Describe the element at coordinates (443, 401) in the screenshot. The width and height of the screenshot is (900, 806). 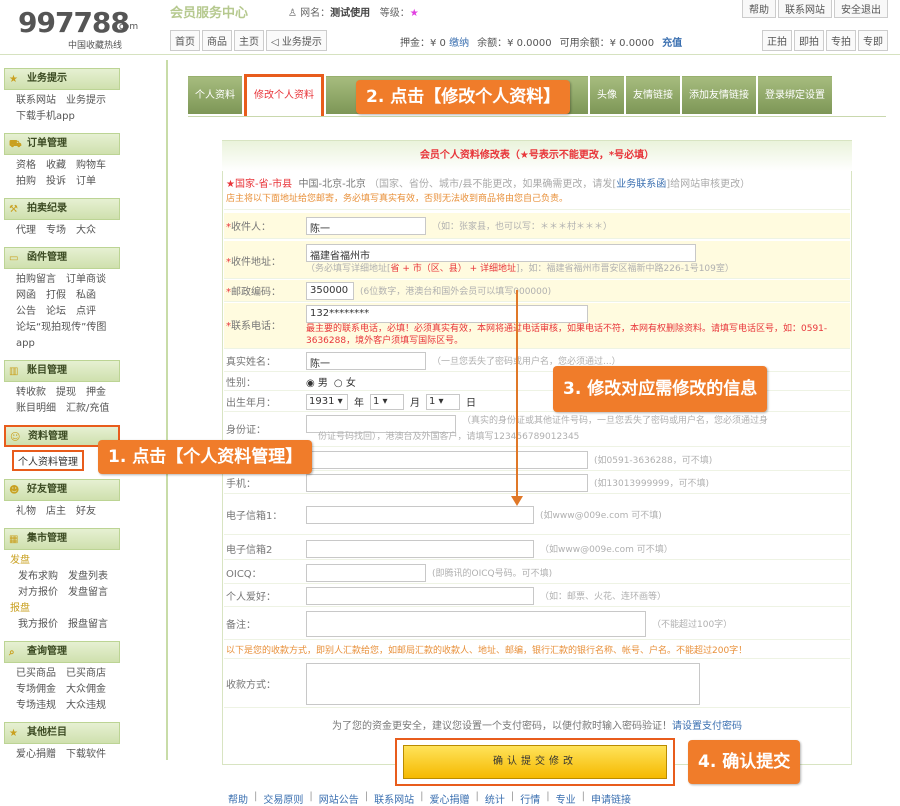
I see `day-select: 1 ▾` at that location.